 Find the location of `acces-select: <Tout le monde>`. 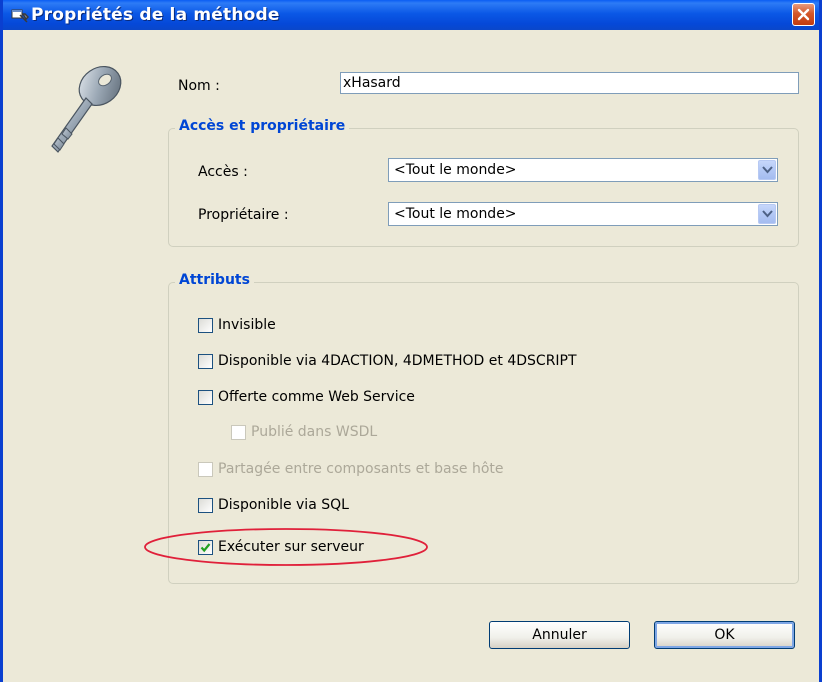

acces-select: <Tout le monde> is located at coordinates (583, 170).